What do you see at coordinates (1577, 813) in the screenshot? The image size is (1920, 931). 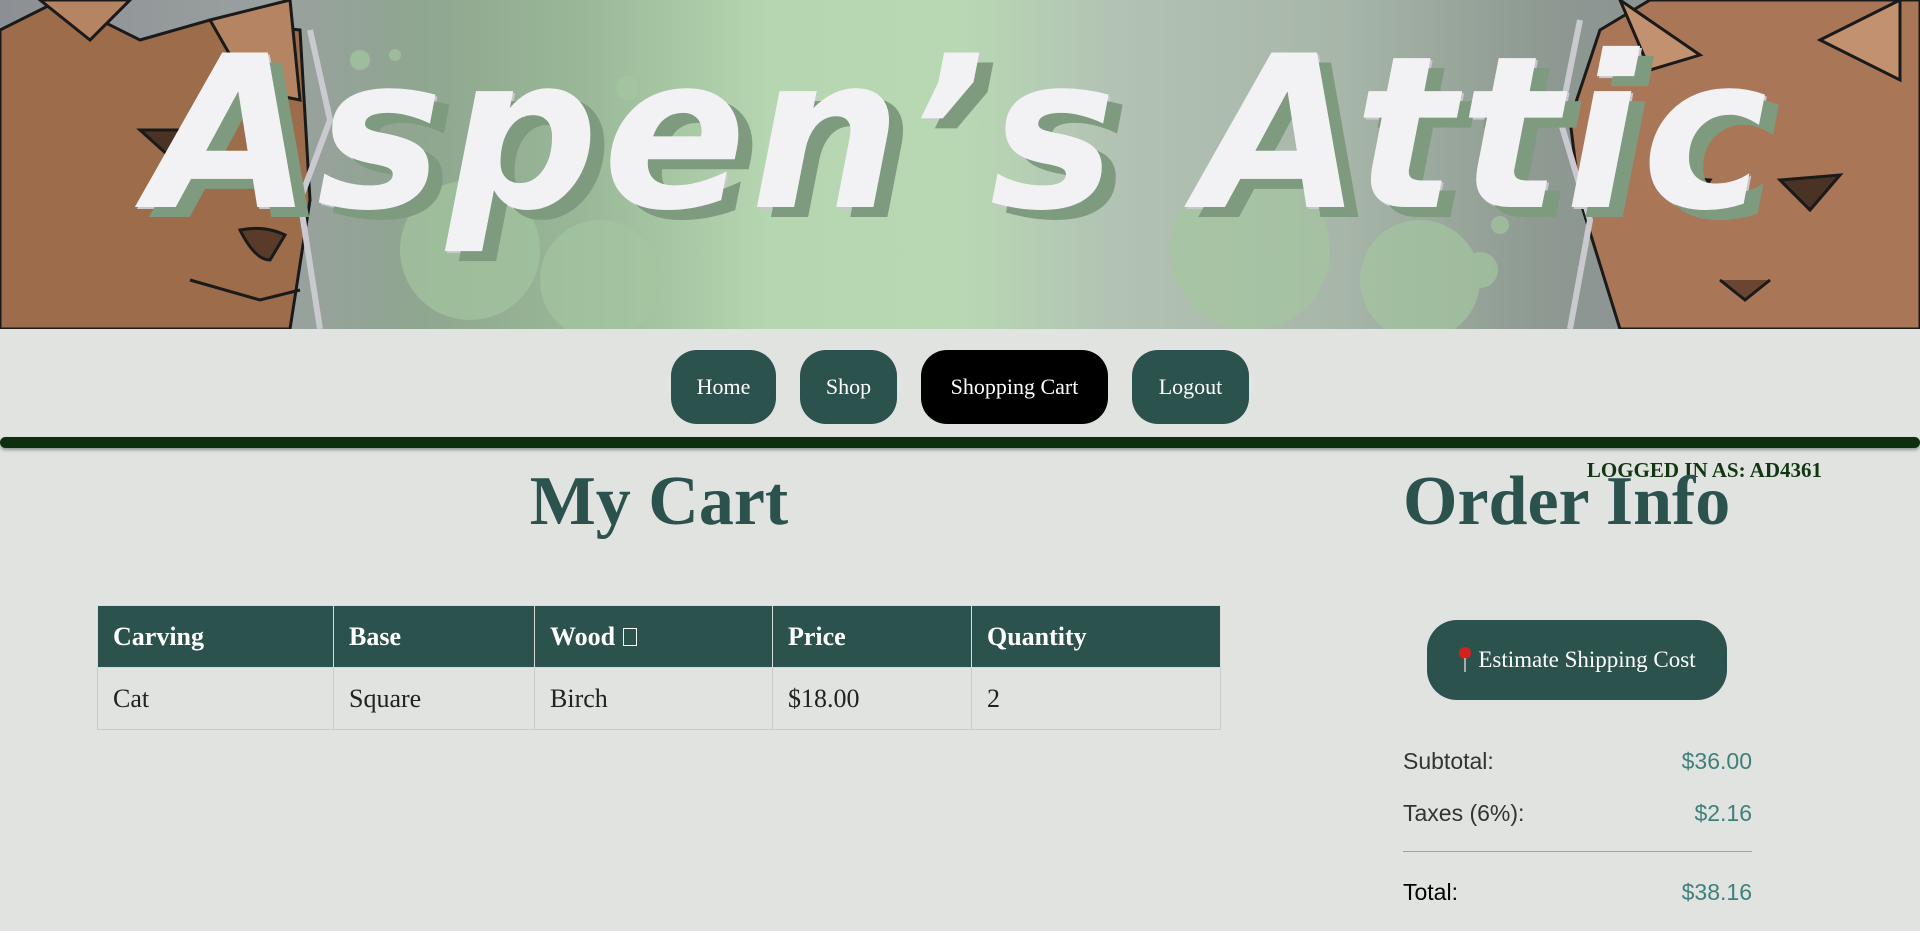 I see `taxes-row: Taxes (6%): $2.16` at bounding box center [1577, 813].